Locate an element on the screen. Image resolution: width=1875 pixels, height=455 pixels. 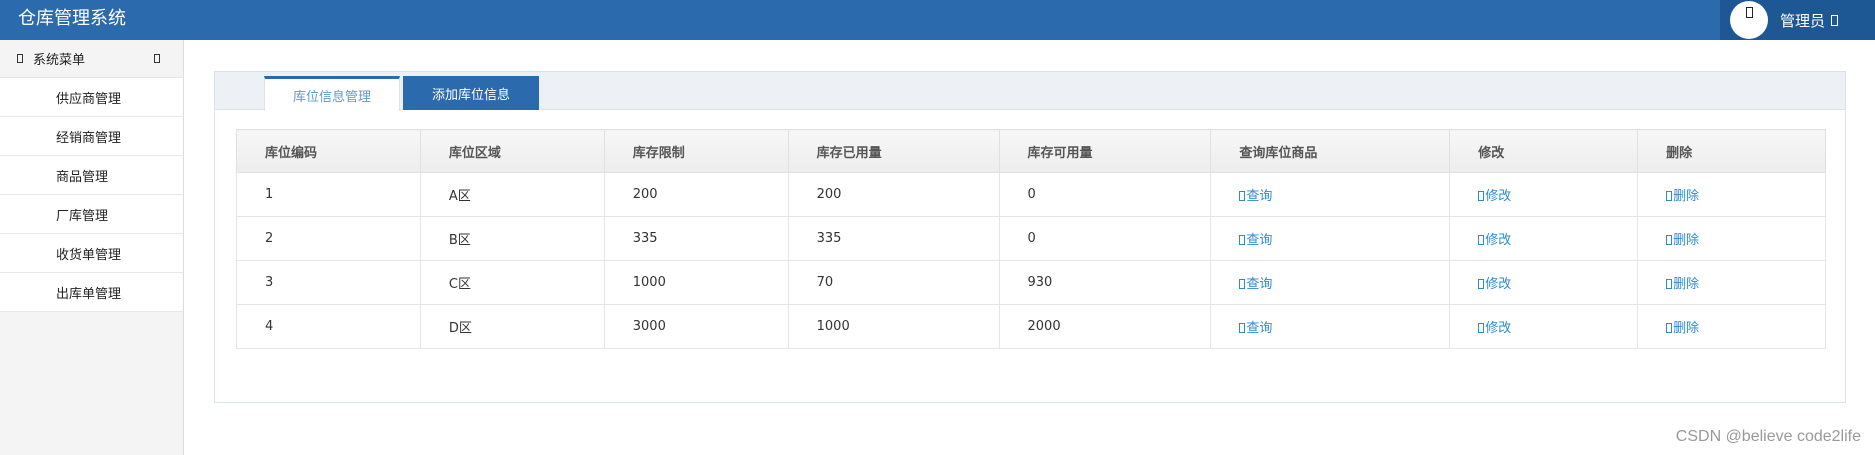
cell-code: 1 is located at coordinates (328, 194).